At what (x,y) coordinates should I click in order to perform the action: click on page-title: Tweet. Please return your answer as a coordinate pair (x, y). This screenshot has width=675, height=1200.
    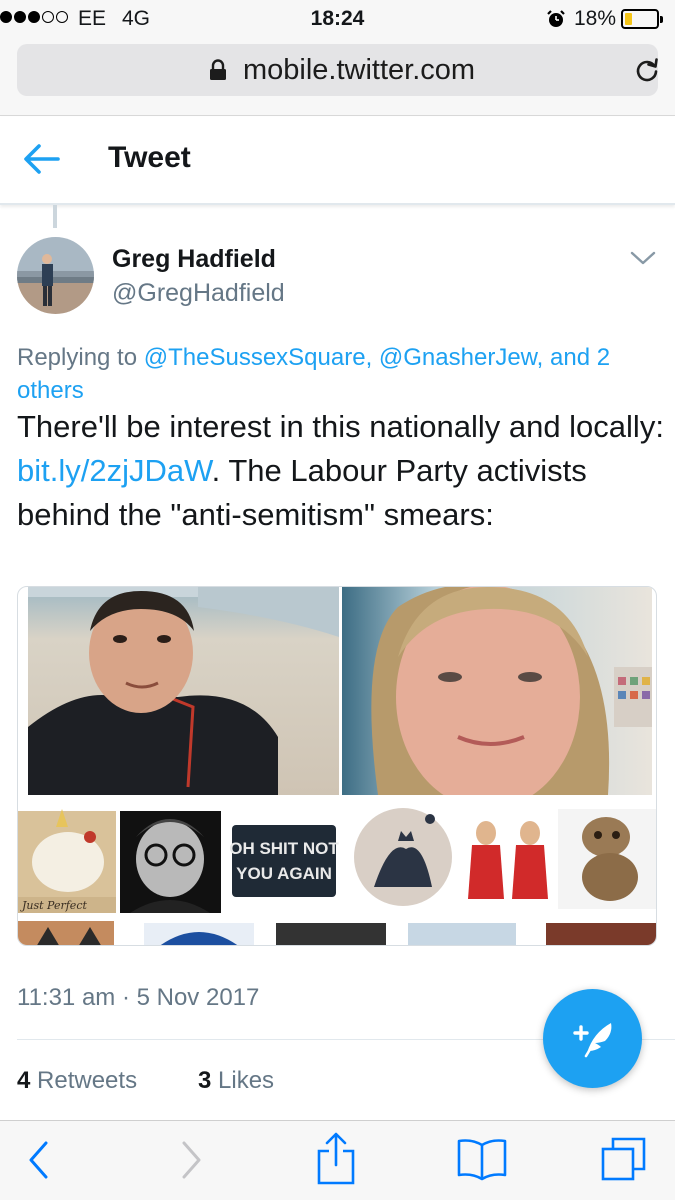
    Looking at the image, I should click on (149, 157).